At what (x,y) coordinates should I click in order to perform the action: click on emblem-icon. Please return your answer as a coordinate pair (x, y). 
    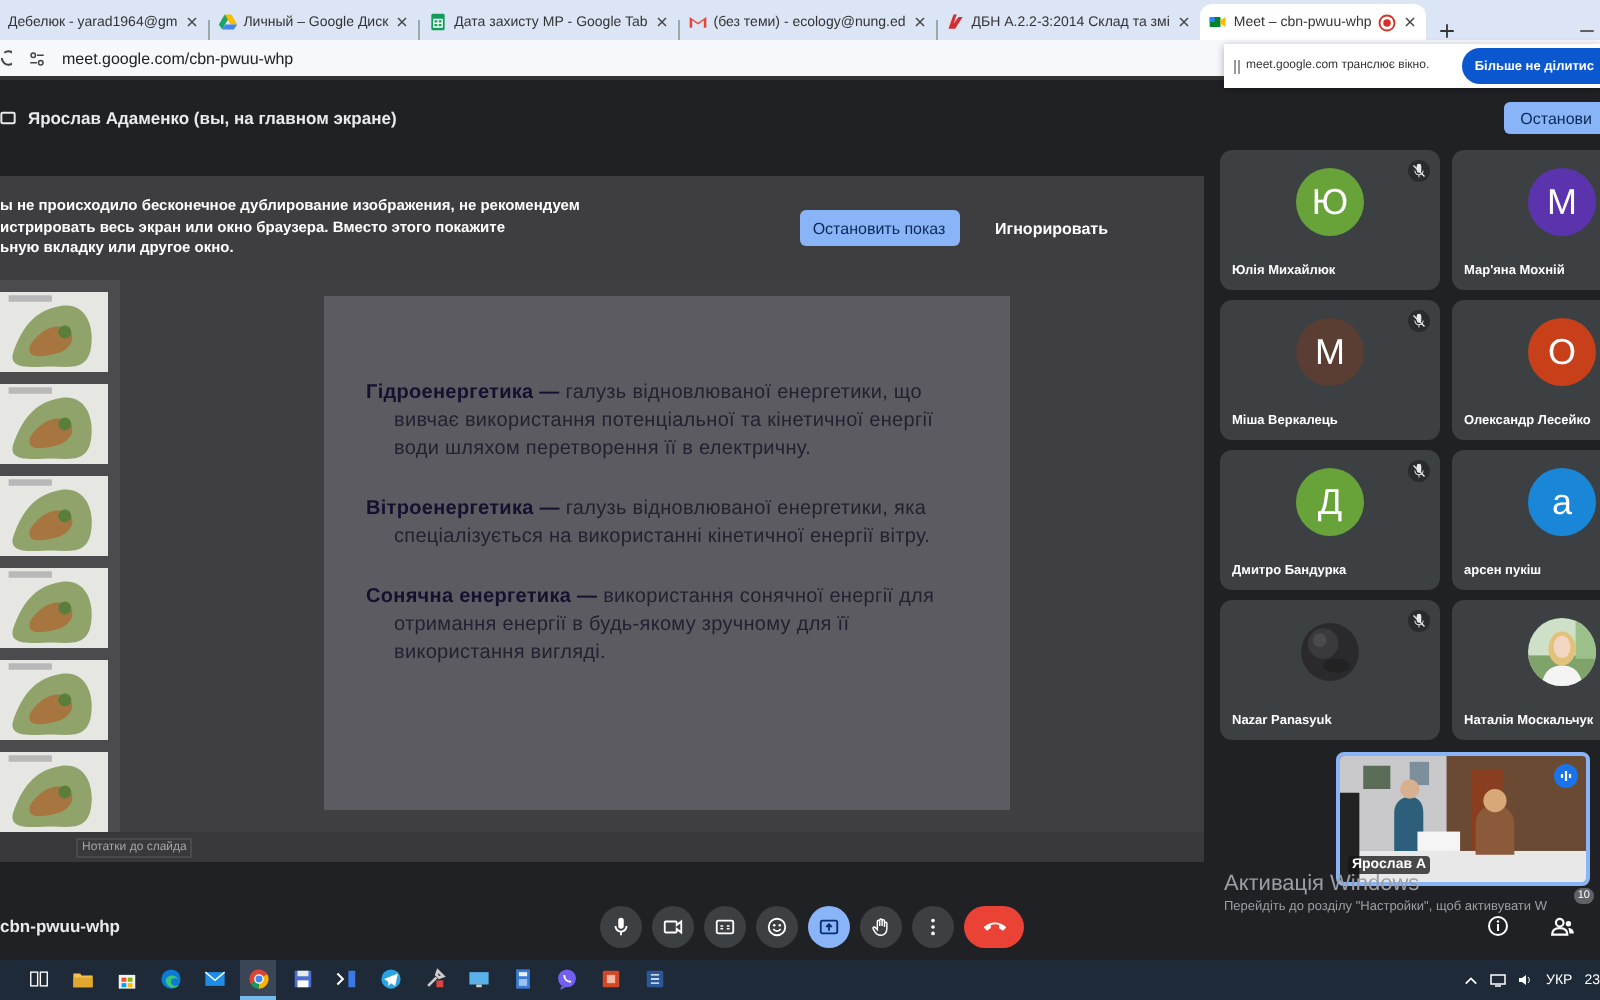
    Looking at the image, I should click on (955, 22).